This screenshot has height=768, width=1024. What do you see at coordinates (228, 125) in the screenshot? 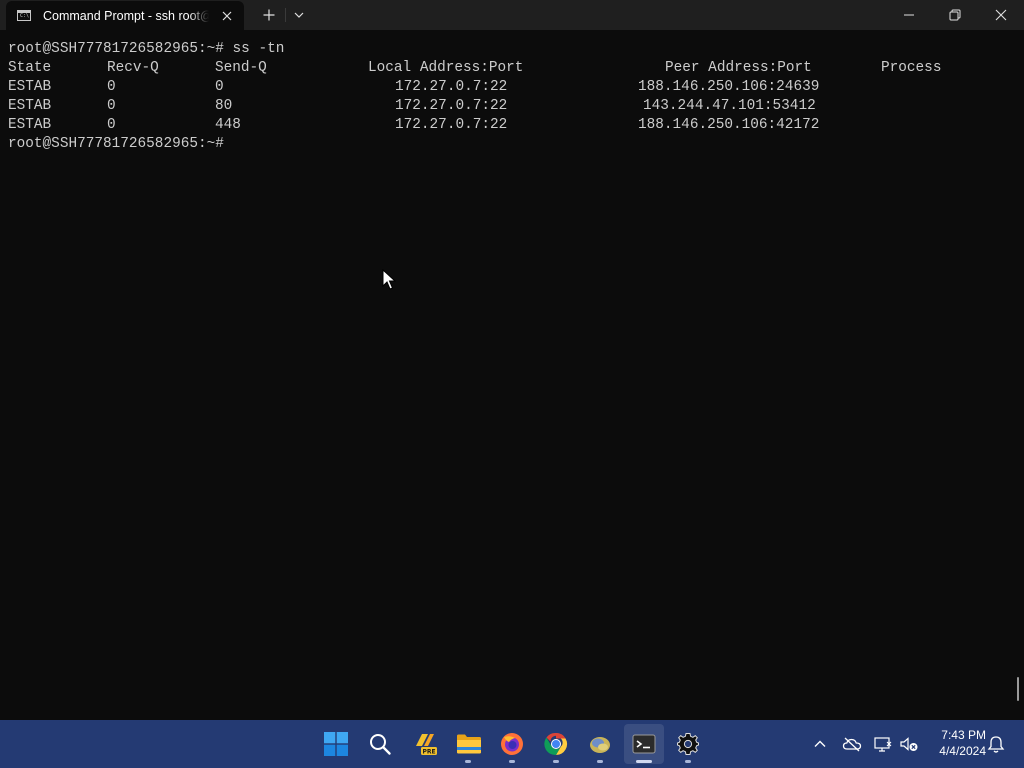
I see `cell-send-q: 448` at bounding box center [228, 125].